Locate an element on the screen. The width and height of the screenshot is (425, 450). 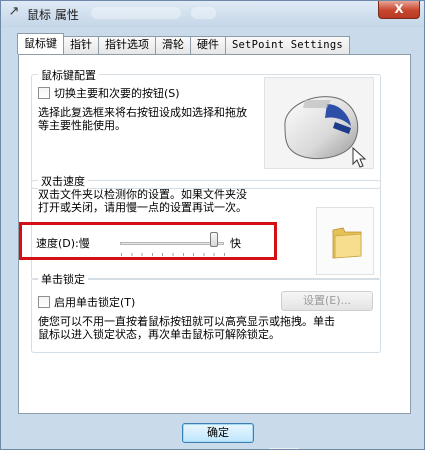
speed-slider-thumb is located at coordinates (213, 239).